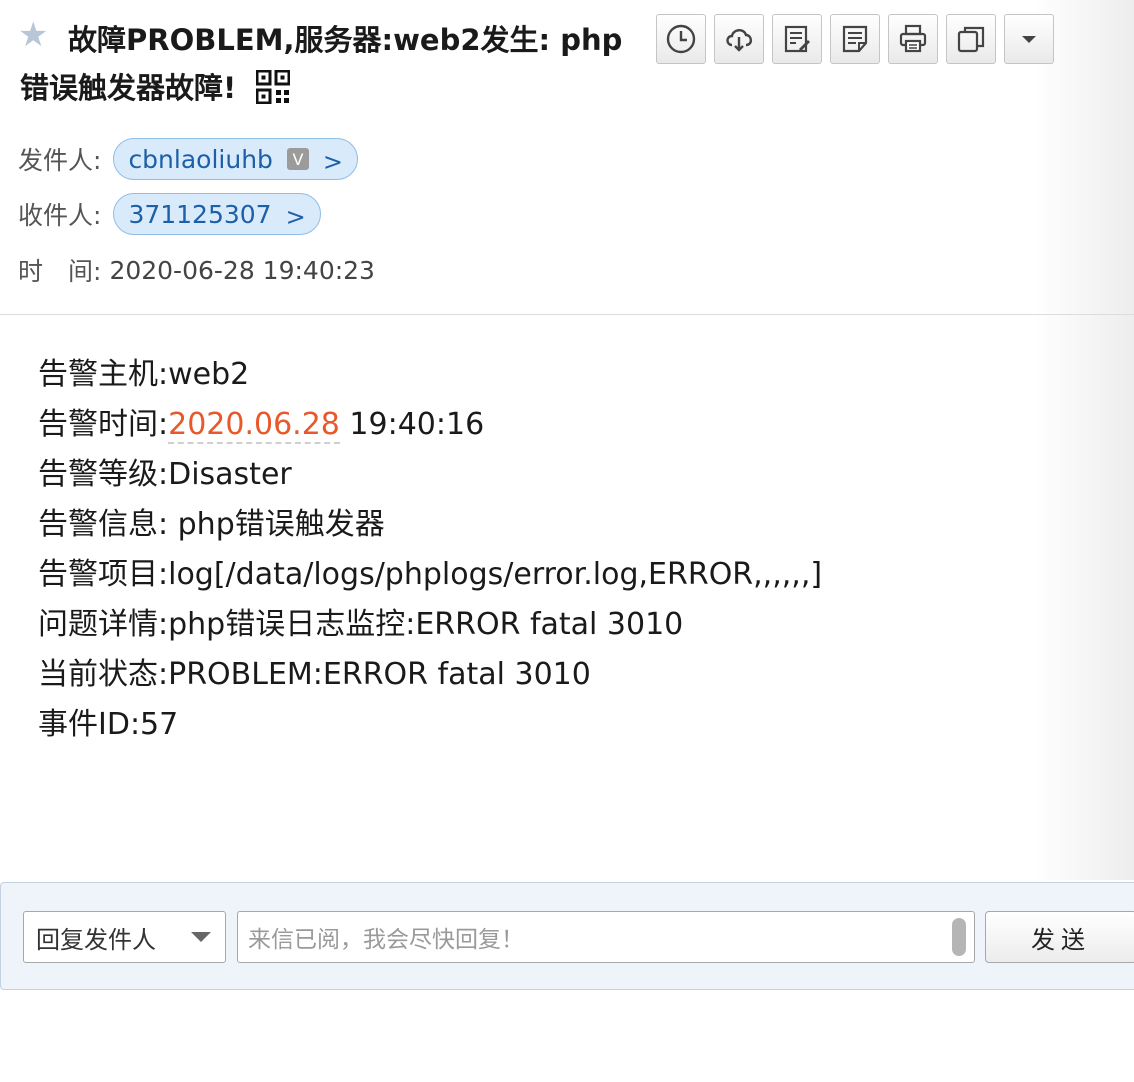 The height and width of the screenshot is (1082, 1134). I want to click on header-divider, so click(567, 314).